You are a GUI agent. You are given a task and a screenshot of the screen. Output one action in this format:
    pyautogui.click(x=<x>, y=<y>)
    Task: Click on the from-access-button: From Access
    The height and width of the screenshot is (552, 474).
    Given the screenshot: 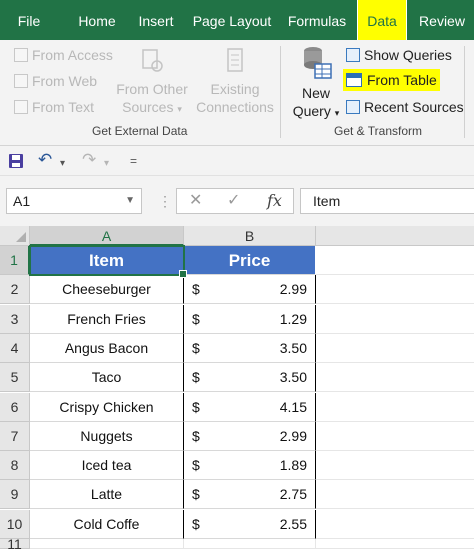 What is the action you would take?
    pyautogui.click(x=63, y=55)
    